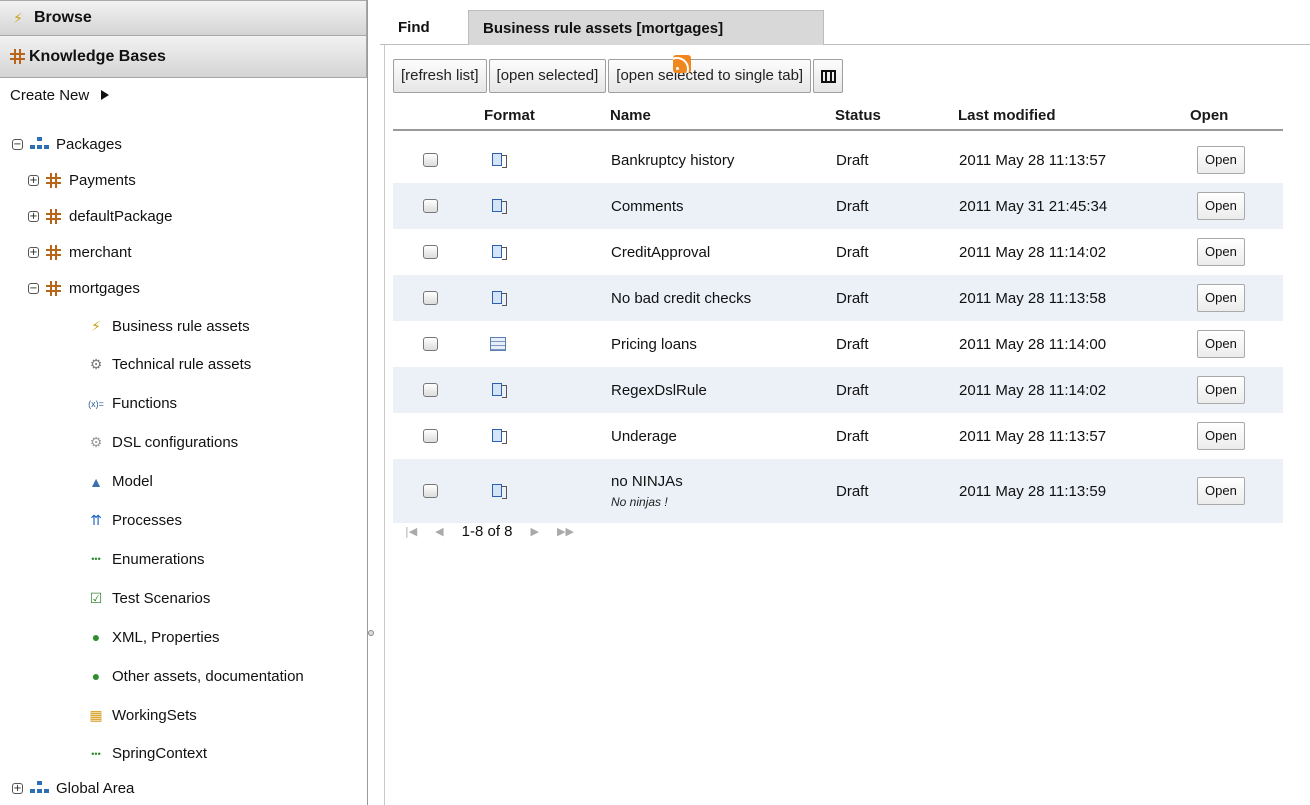 This screenshot has width=1310, height=805. I want to click on header-format: Format, so click(509, 116).